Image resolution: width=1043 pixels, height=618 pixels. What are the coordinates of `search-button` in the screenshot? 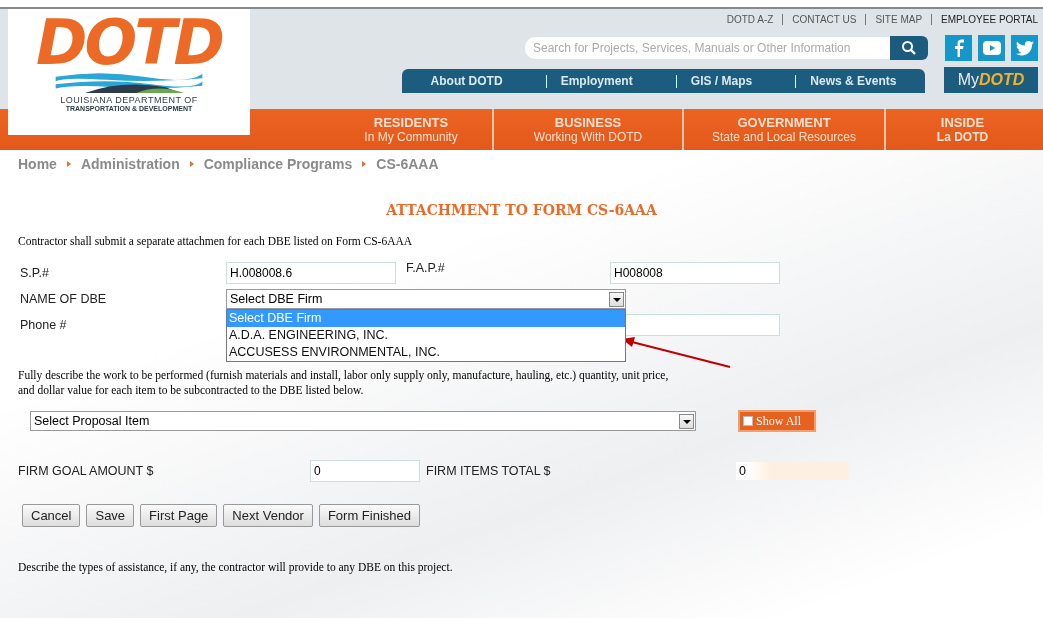 It's located at (909, 48).